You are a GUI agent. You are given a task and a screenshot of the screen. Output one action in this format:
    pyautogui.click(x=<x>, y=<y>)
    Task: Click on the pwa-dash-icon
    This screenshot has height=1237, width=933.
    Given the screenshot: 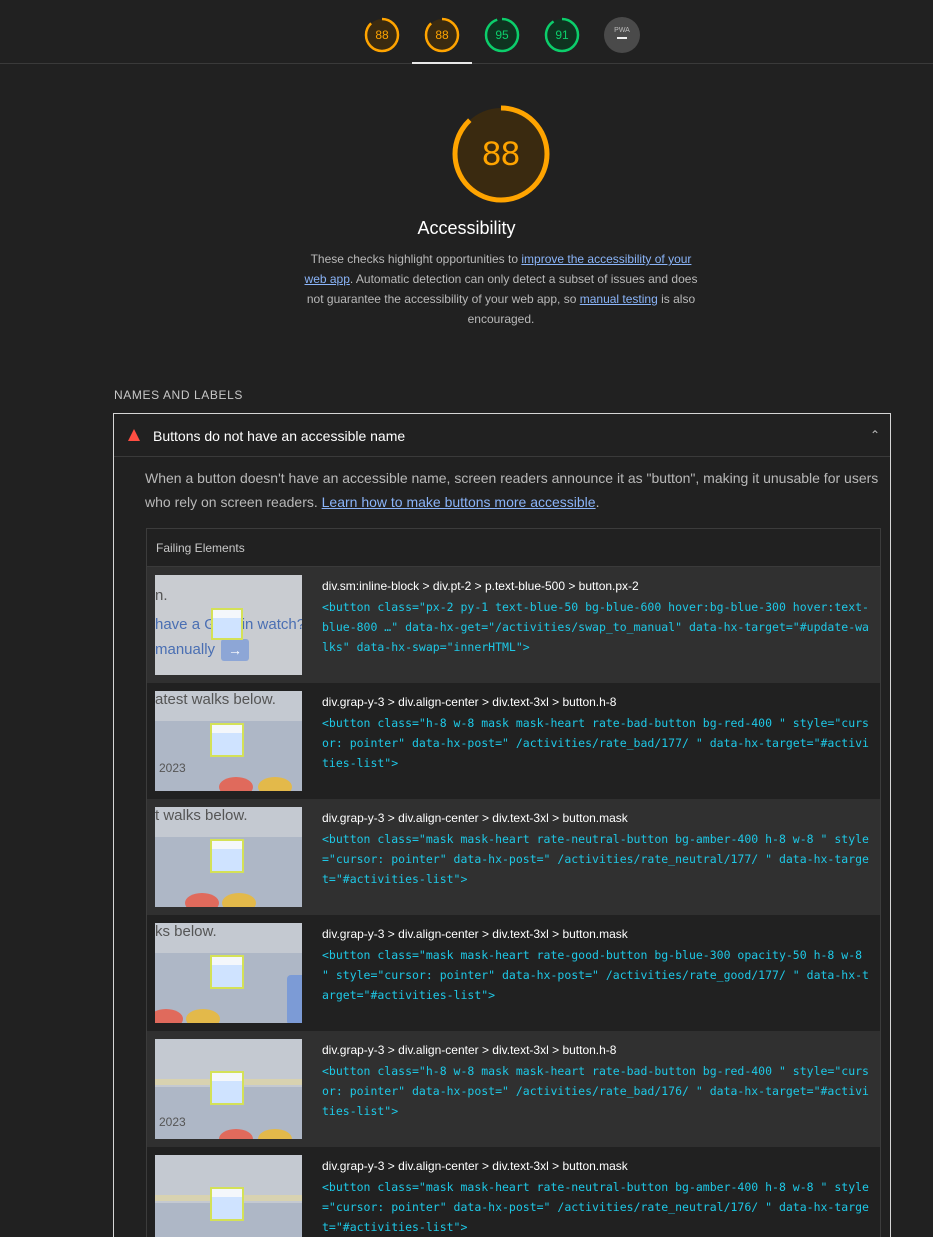 What is the action you would take?
    pyautogui.click(x=622, y=38)
    